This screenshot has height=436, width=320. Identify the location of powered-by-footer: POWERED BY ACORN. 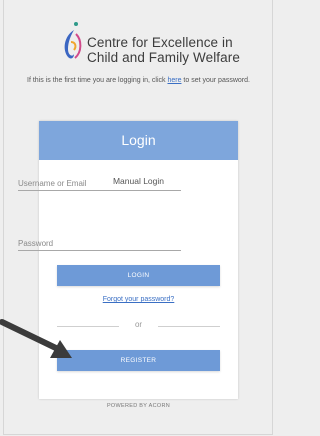
(138, 406).